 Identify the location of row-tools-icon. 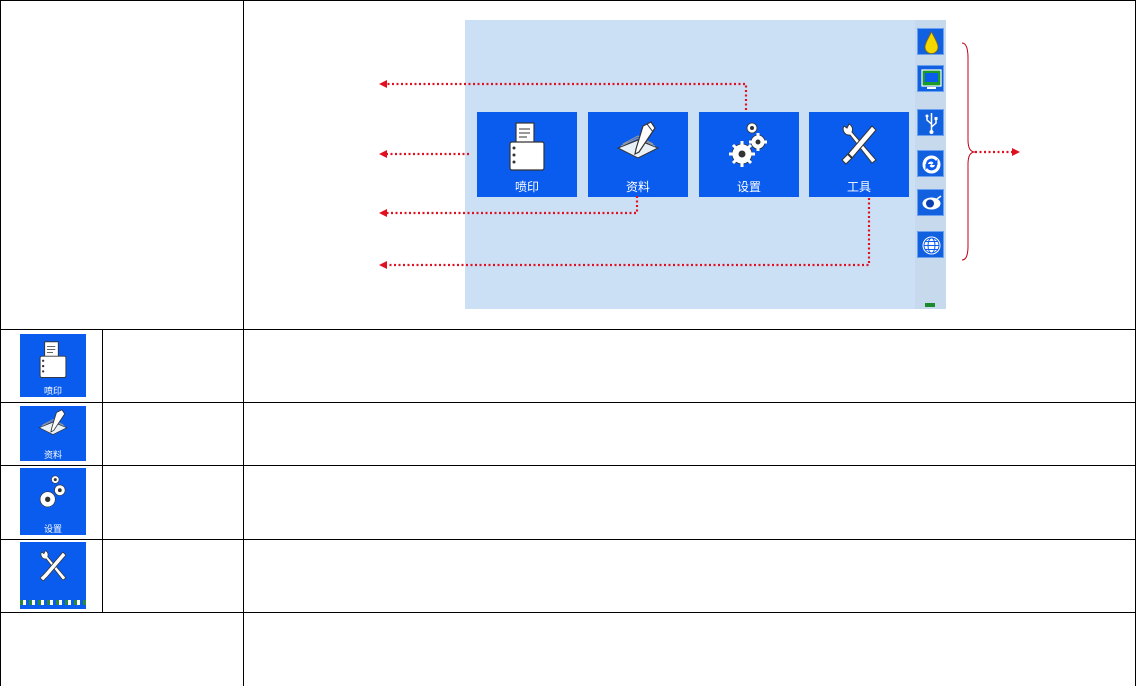
(53, 575).